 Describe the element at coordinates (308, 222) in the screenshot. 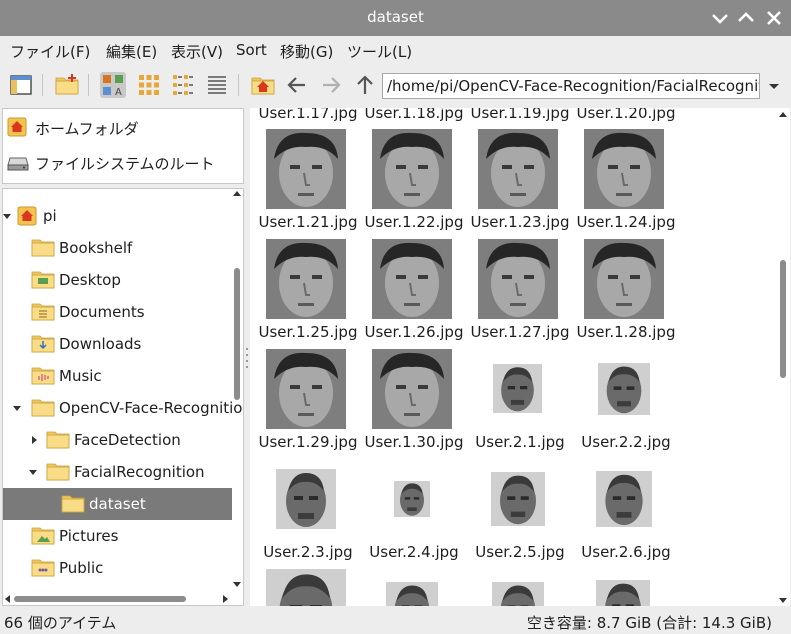

I see `file-label: User.1.21.jpg` at that location.